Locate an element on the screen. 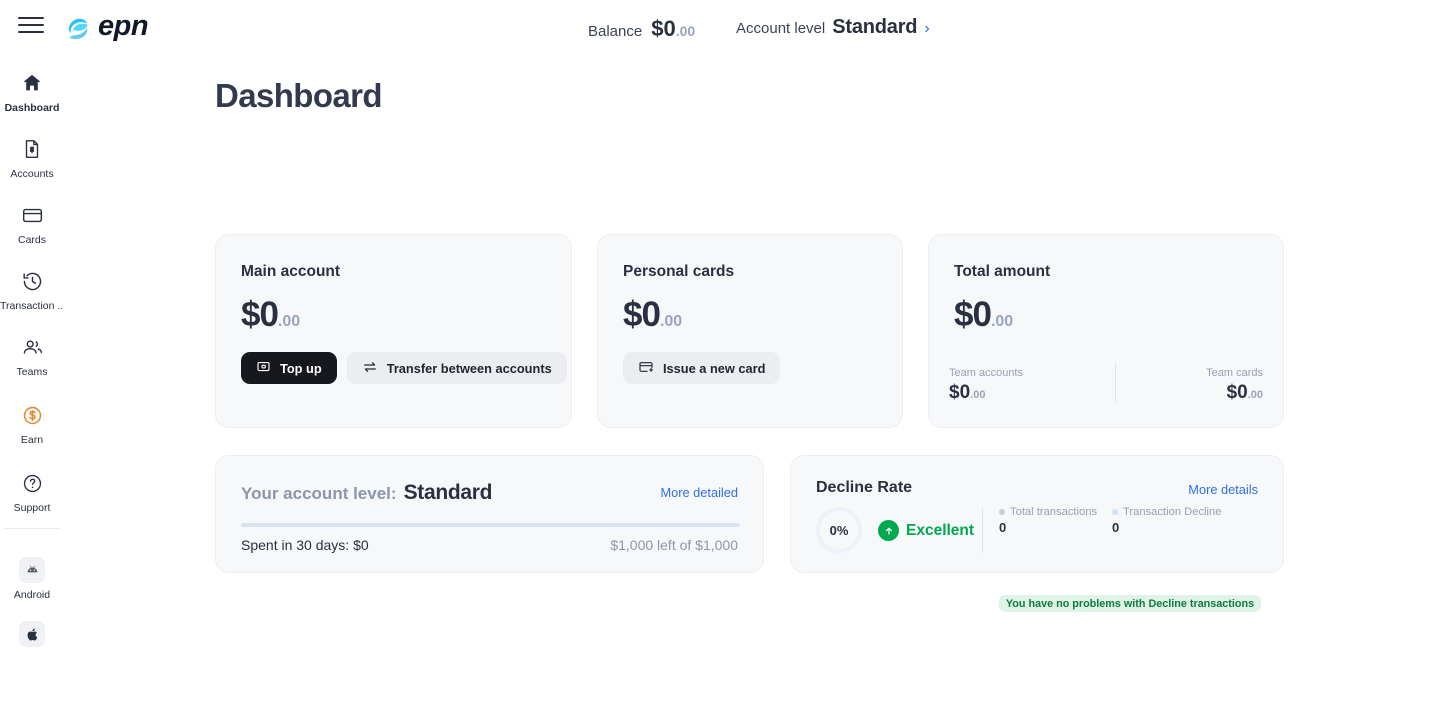 Image resolution: width=1434 pixels, height=718 pixels. total-transactions-label: Total transactions is located at coordinates (1048, 512).